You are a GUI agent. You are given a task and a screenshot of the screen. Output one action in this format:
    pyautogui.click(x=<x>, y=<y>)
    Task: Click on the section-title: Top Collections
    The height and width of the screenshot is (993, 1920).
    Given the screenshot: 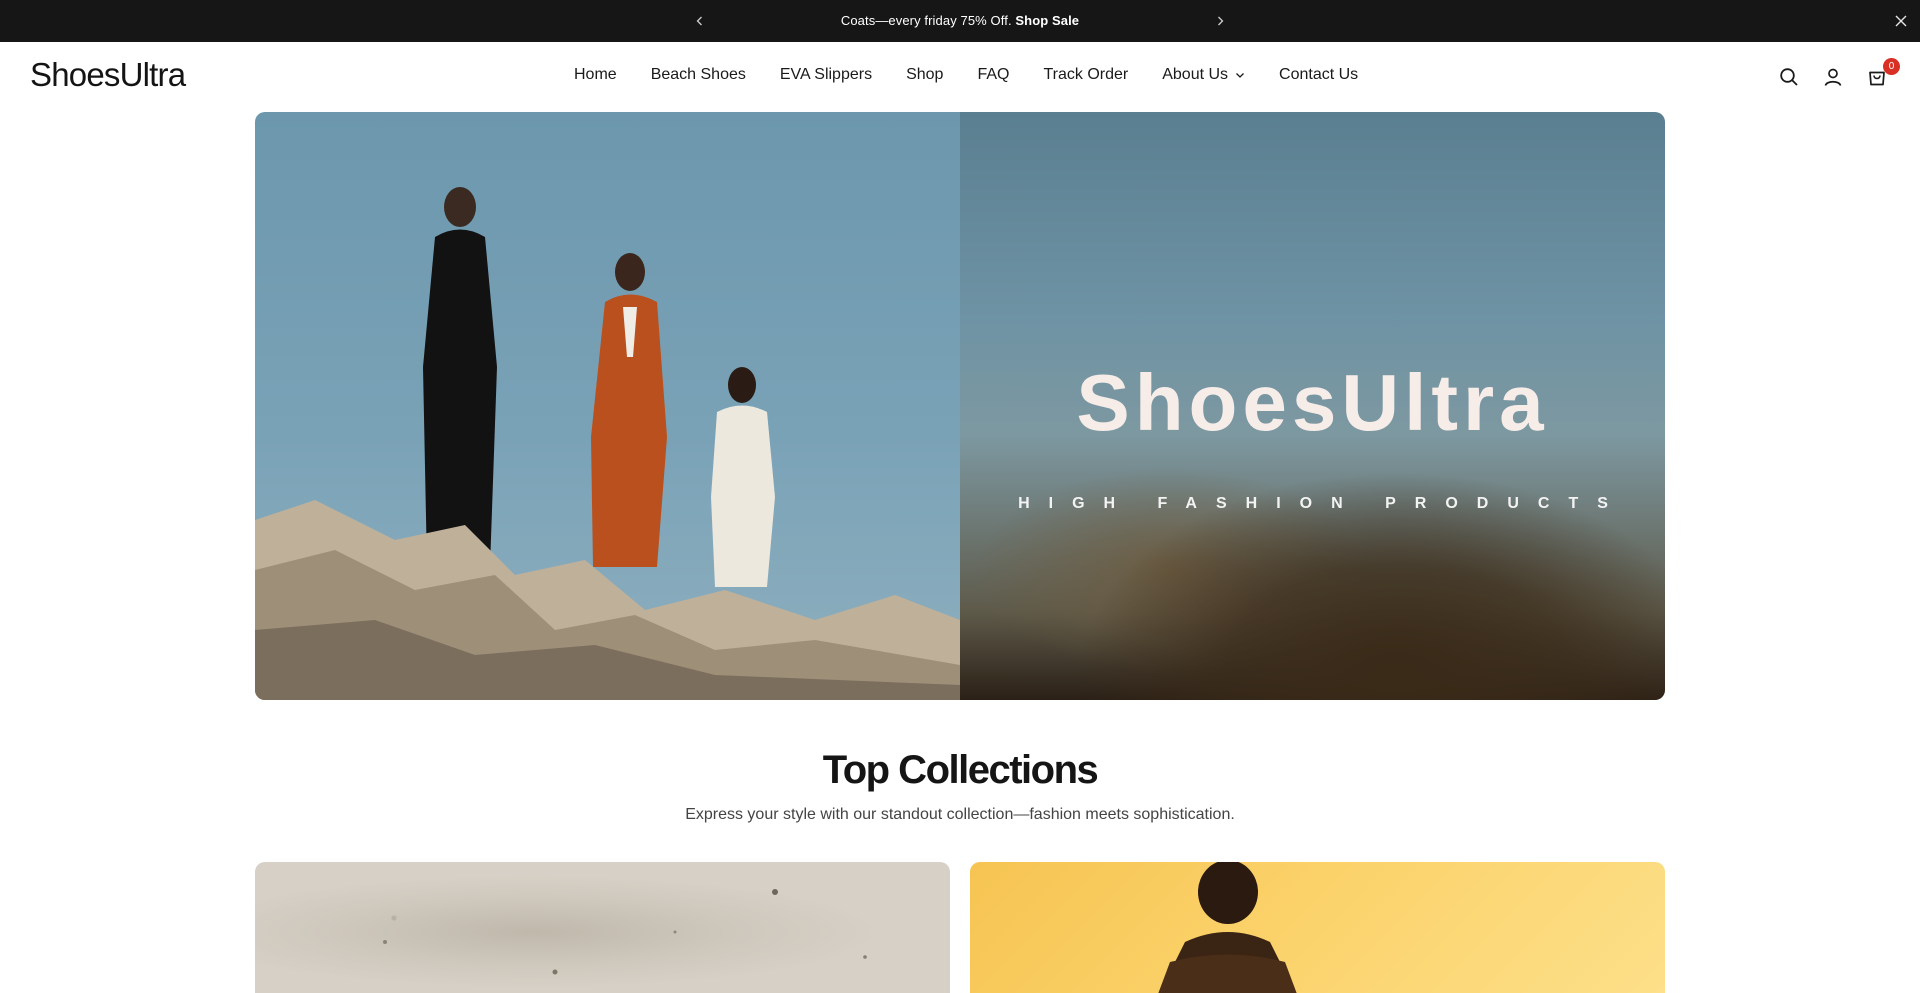 What is the action you would take?
    pyautogui.click(x=960, y=770)
    